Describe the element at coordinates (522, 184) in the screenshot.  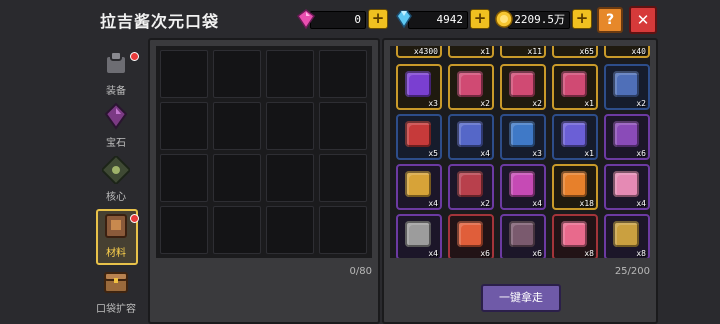
I see `heart-purple-icon` at that location.